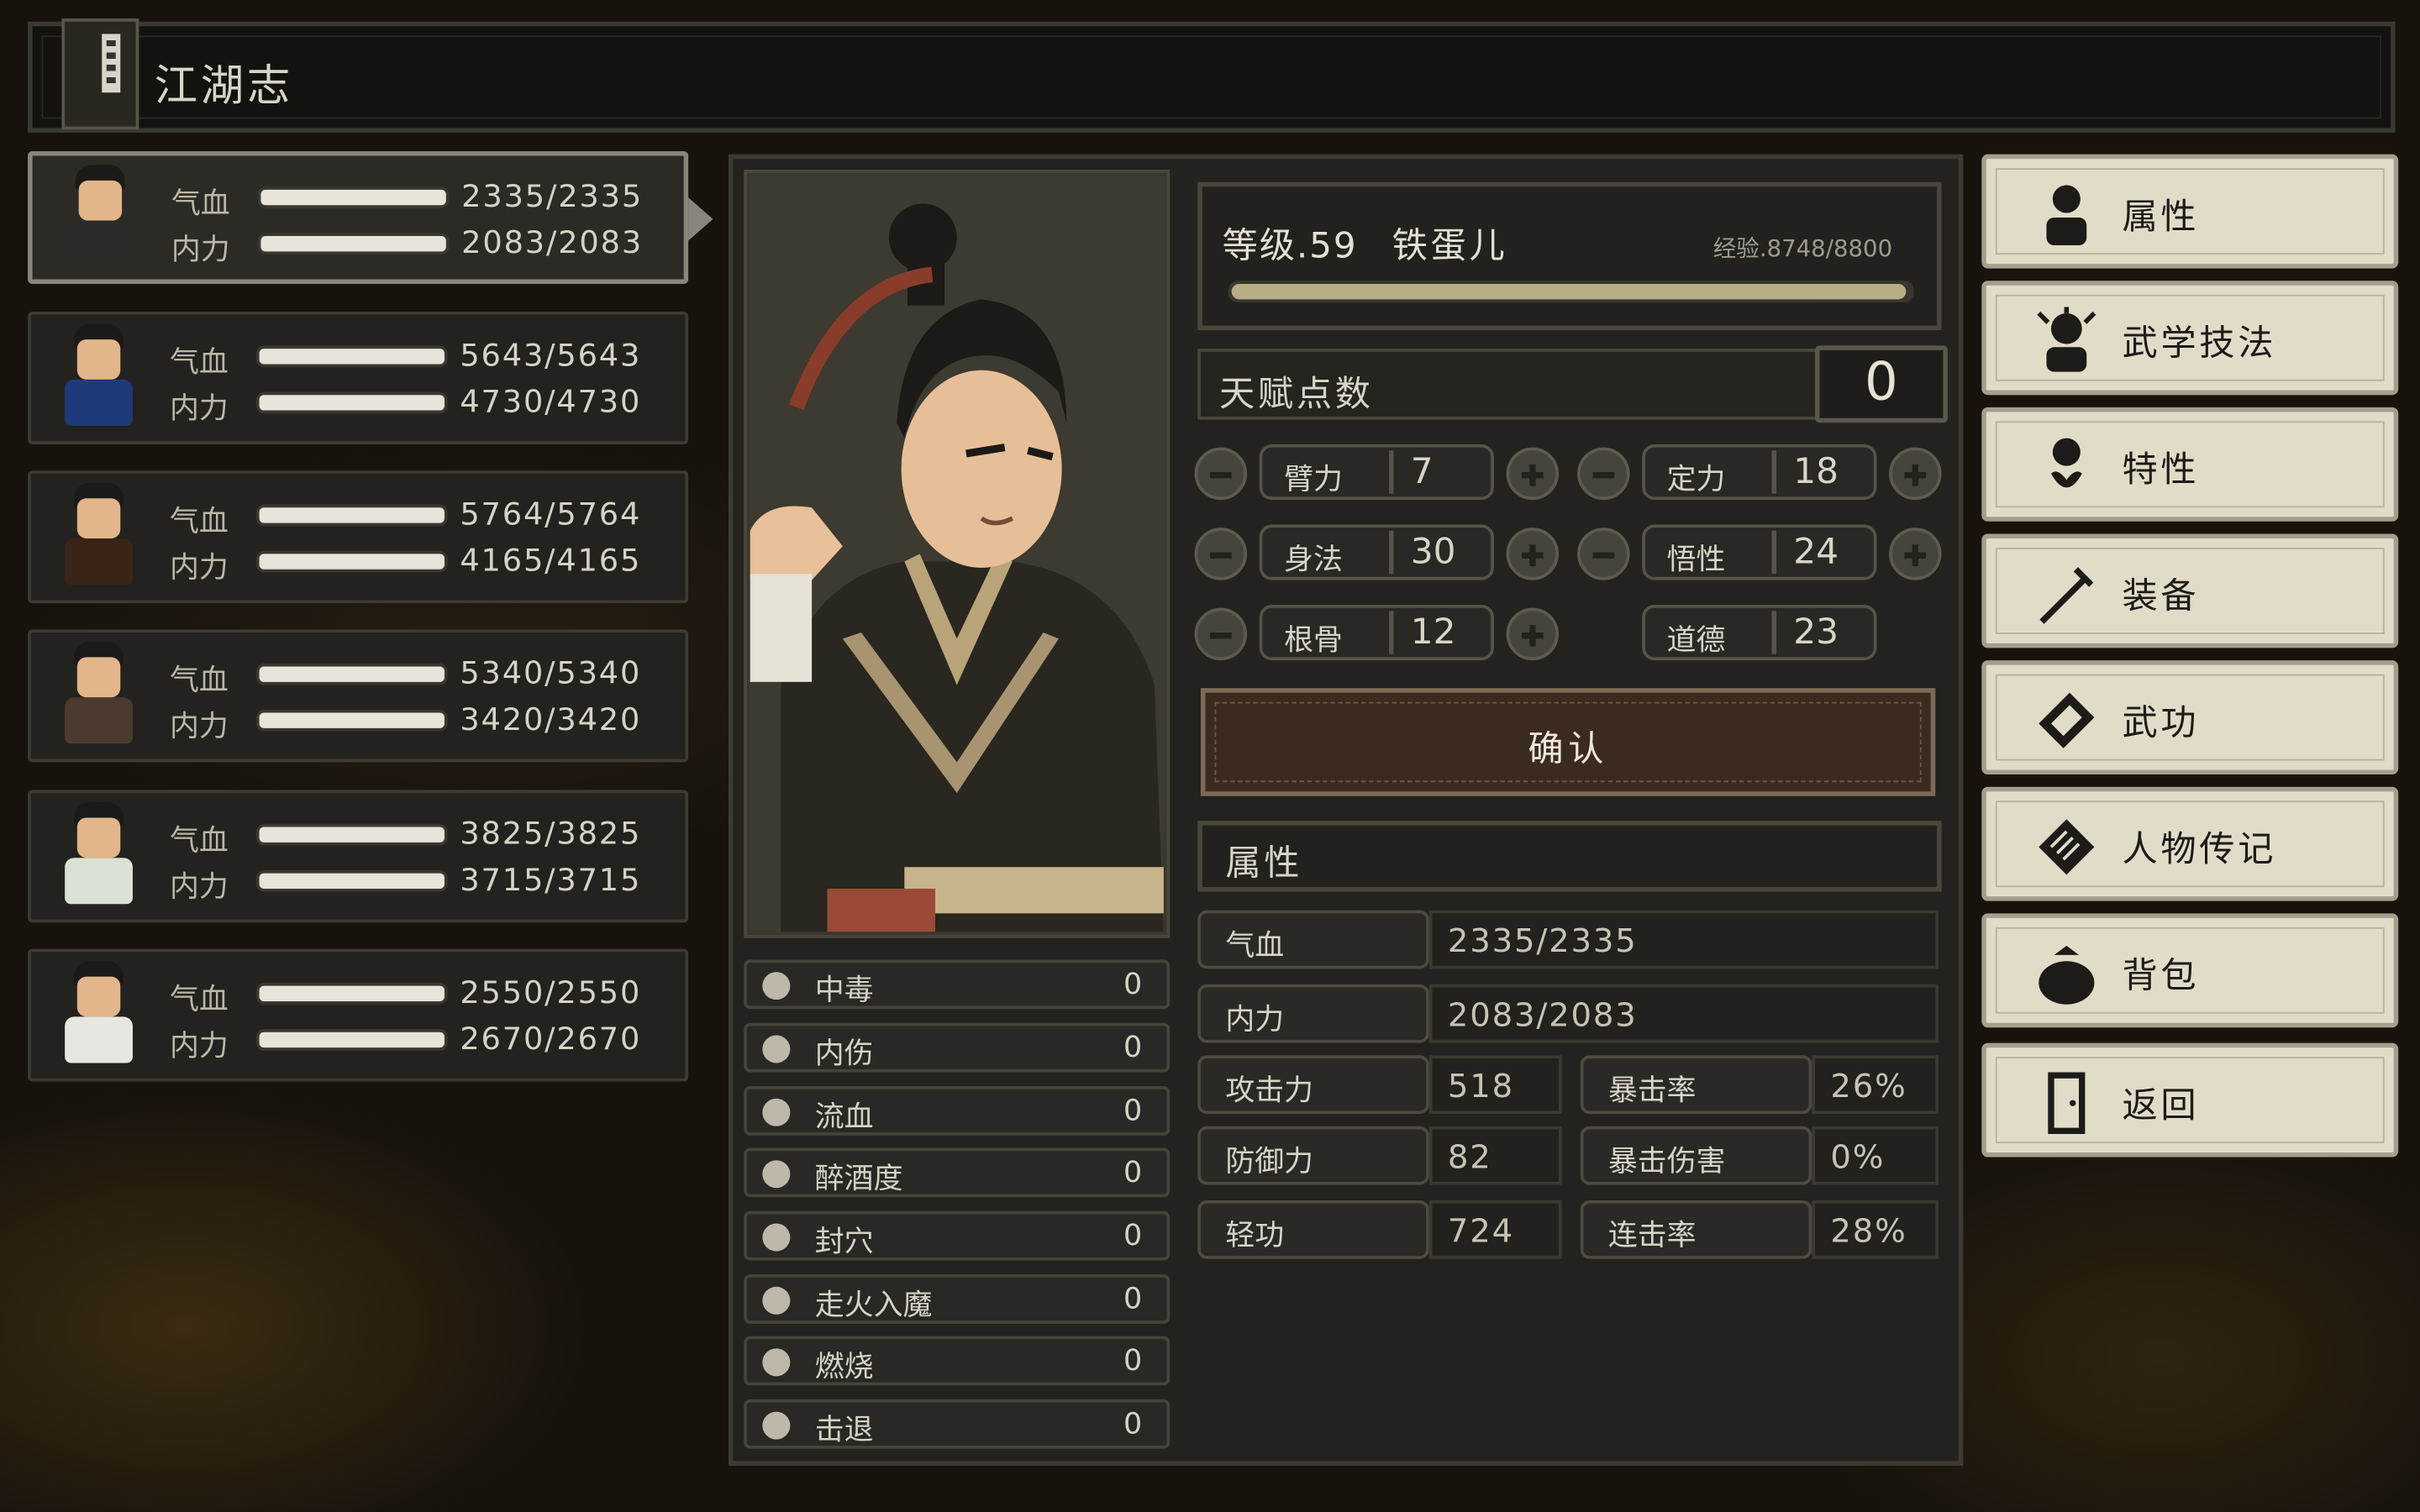 The height and width of the screenshot is (1512, 2420). Describe the element at coordinates (1533, 474) in the screenshot. I see `increase-strength-button` at that location.